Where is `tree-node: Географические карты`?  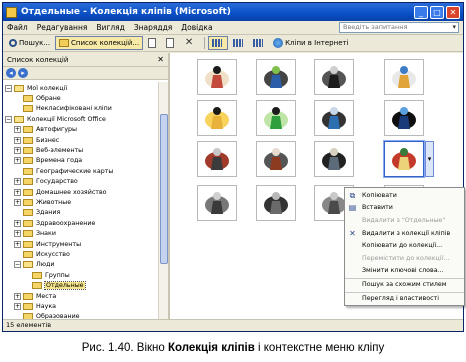 tree-node: Географические карты is located at coordinates (80, 171).